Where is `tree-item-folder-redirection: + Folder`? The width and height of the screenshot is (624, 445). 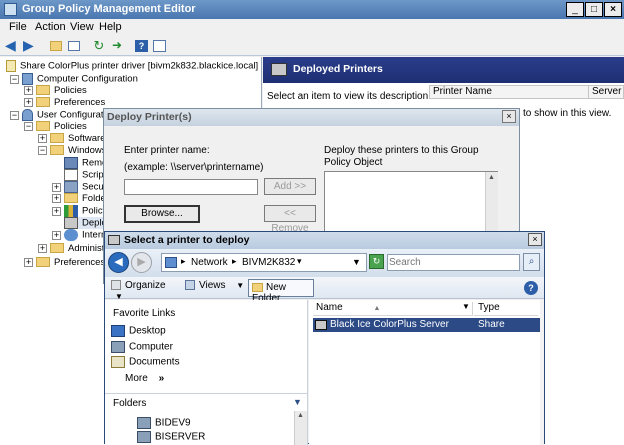
tree-item-folder-redirection: + Folder is located at coordinates (80, 199).